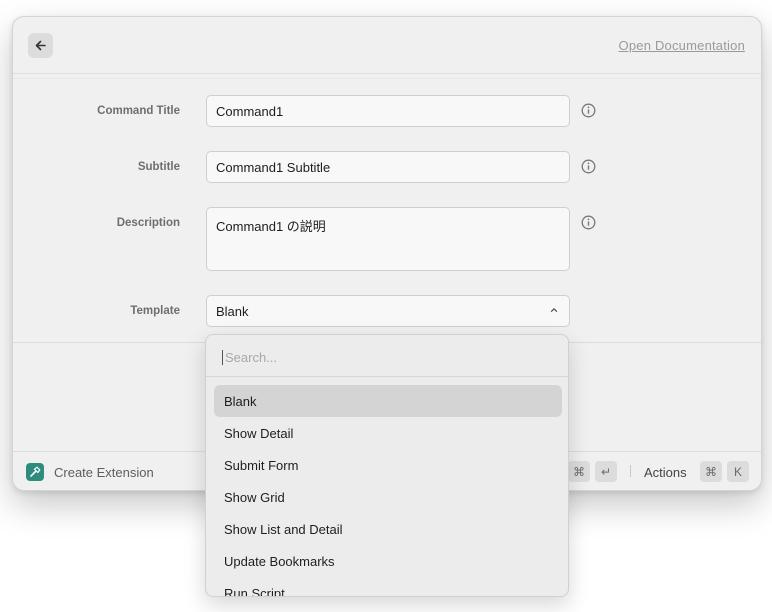  I want to click on footer-separator, so click(630, 471).